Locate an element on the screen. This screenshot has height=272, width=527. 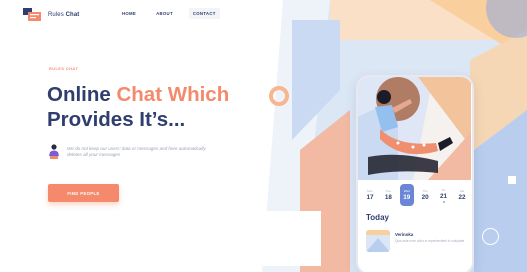
main-nav: HOME ABOUT CONTACT is located at coordinates (169, 13).